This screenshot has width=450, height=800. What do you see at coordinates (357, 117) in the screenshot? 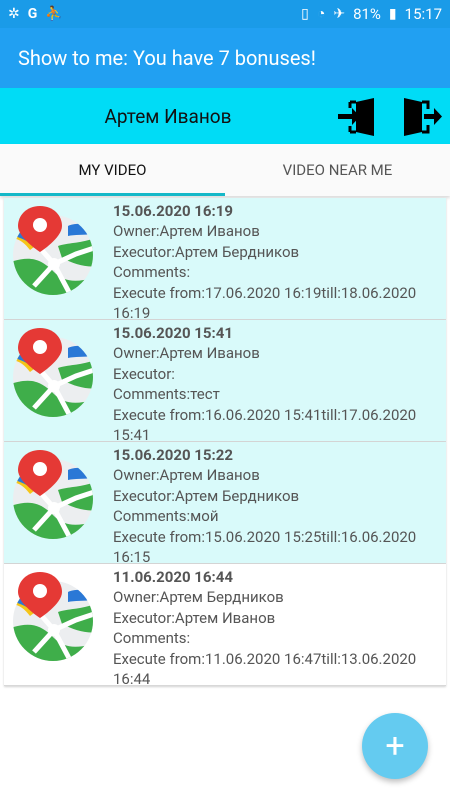
I see `login-icon` at bounding box center [357, 117].